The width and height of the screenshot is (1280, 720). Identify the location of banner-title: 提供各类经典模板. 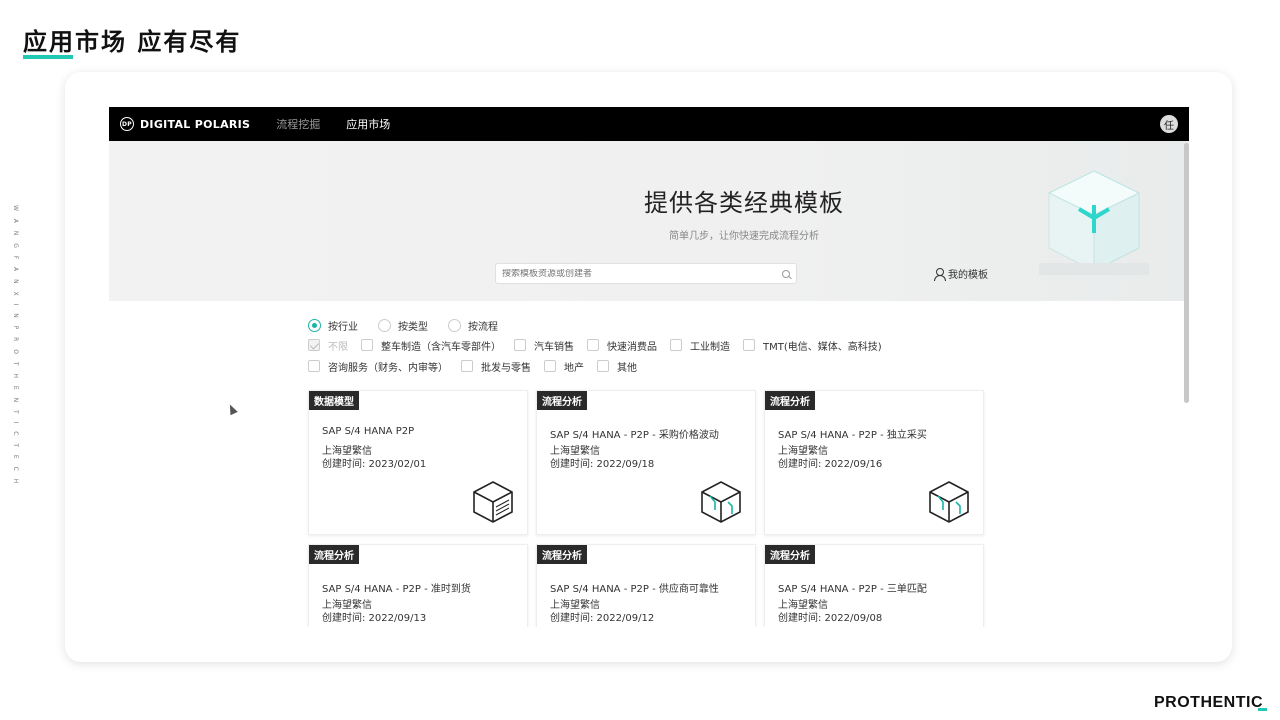
(744, 203).